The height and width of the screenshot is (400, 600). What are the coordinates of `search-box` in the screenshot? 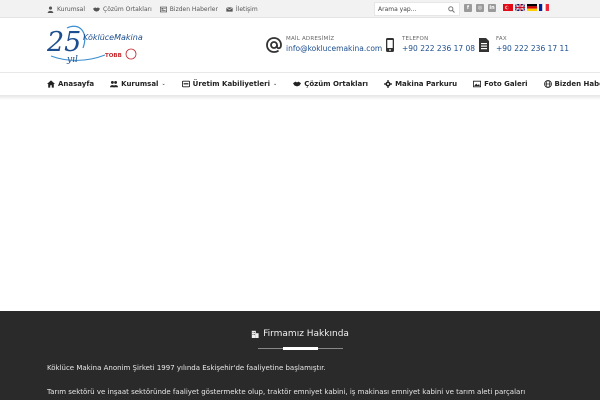 It's located at (417, 9).